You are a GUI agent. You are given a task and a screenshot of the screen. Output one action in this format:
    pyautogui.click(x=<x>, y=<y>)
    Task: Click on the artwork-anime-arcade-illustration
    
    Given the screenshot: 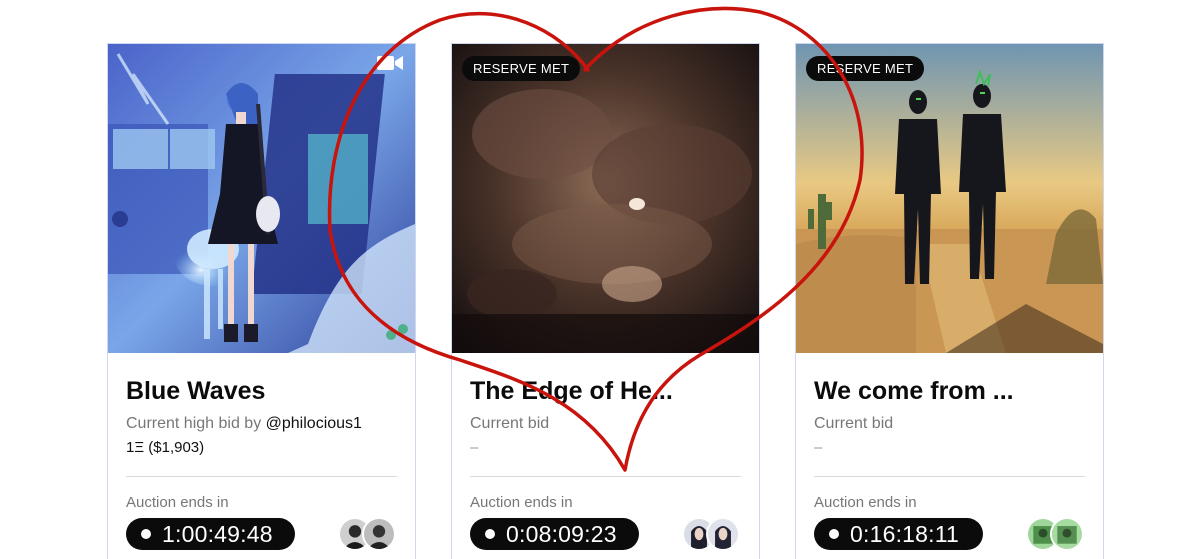 What is the action you would take?
    pyautogui.click(x=261, y=198)
    